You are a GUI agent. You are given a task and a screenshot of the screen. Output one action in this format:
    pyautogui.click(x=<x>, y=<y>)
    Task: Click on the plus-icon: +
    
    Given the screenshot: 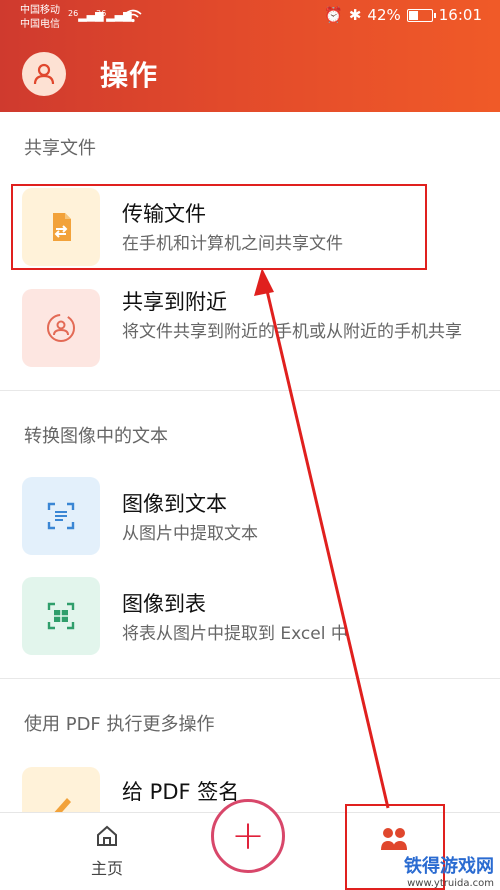 What is the action you would take?
    pyautogui.click(x=248, y=836)
    